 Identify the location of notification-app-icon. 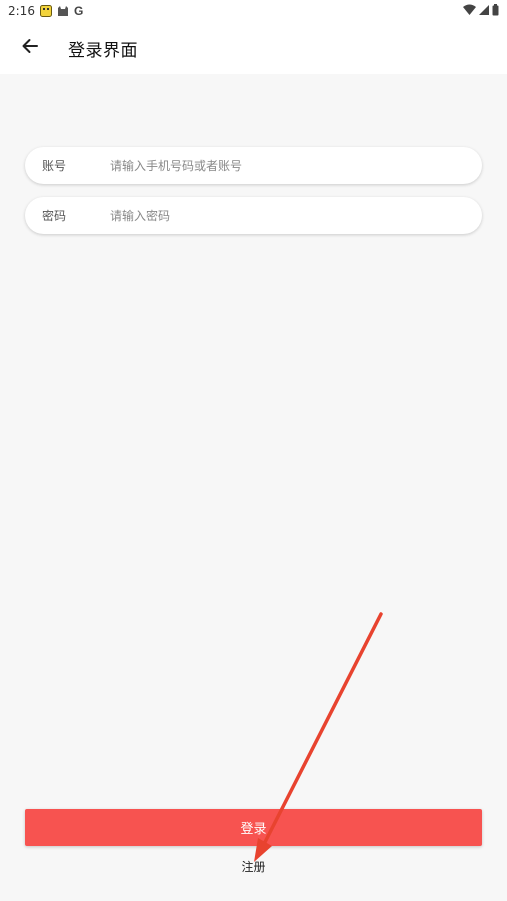
(45, 11).